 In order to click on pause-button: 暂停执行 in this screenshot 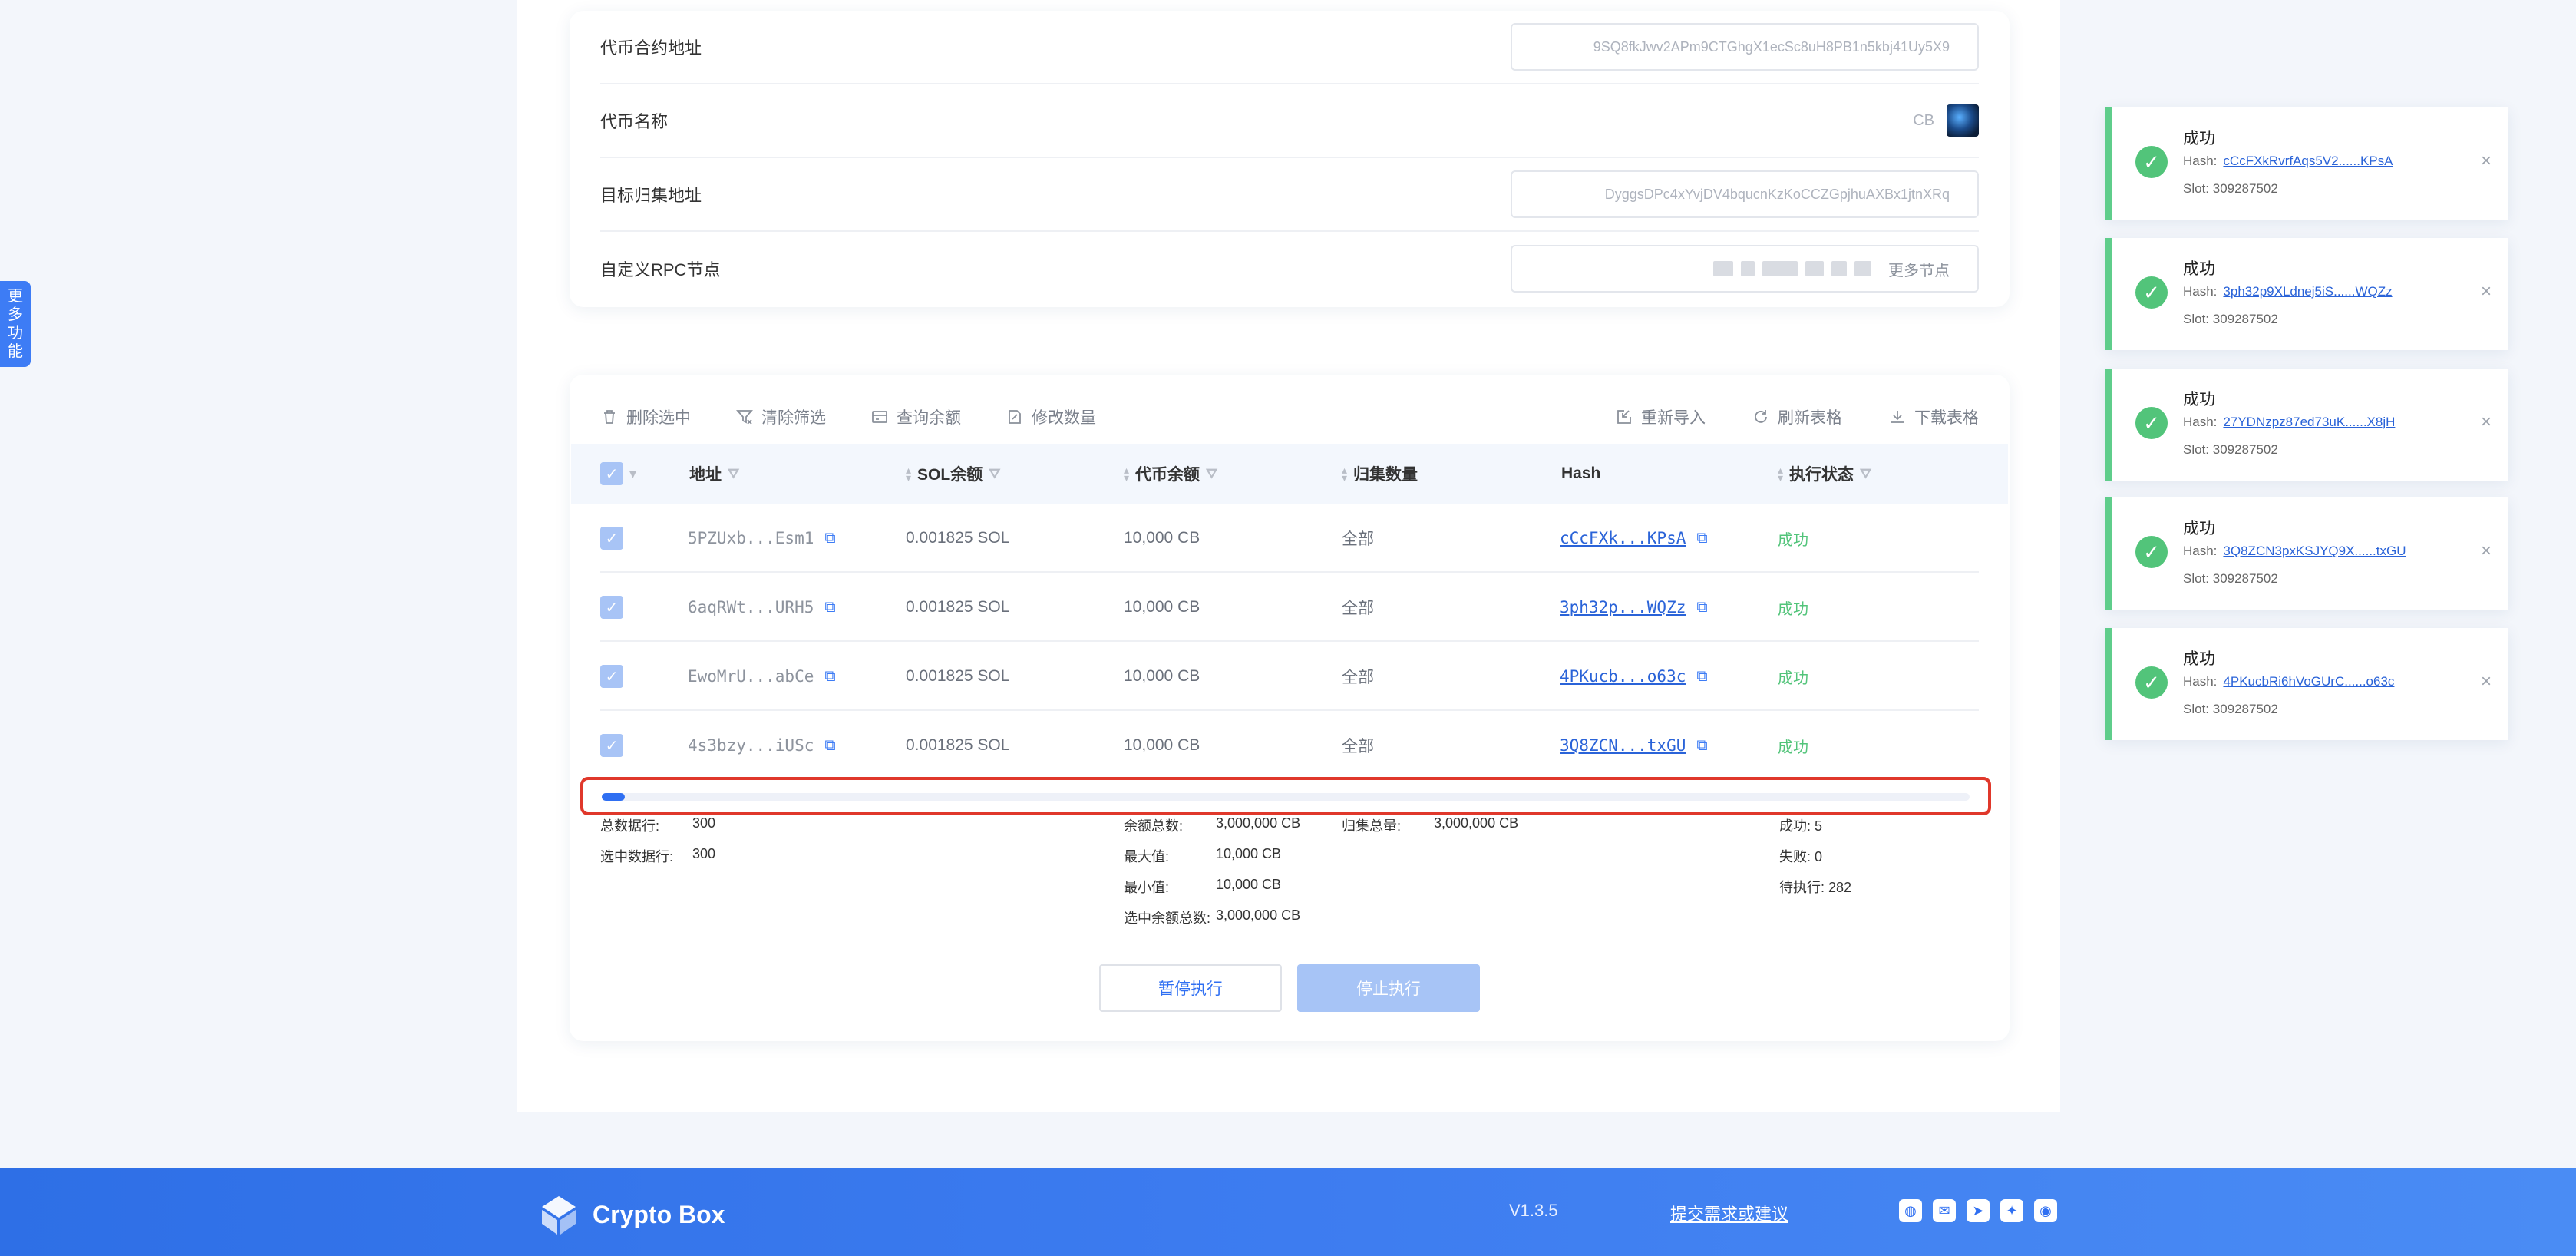, I will do `click(1190, 988)`.